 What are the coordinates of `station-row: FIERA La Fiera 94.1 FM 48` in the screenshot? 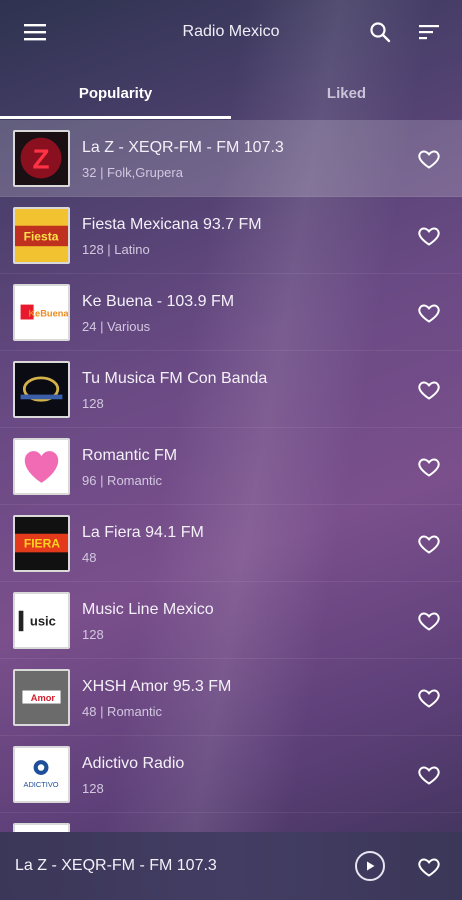 It's located at (231, 543).